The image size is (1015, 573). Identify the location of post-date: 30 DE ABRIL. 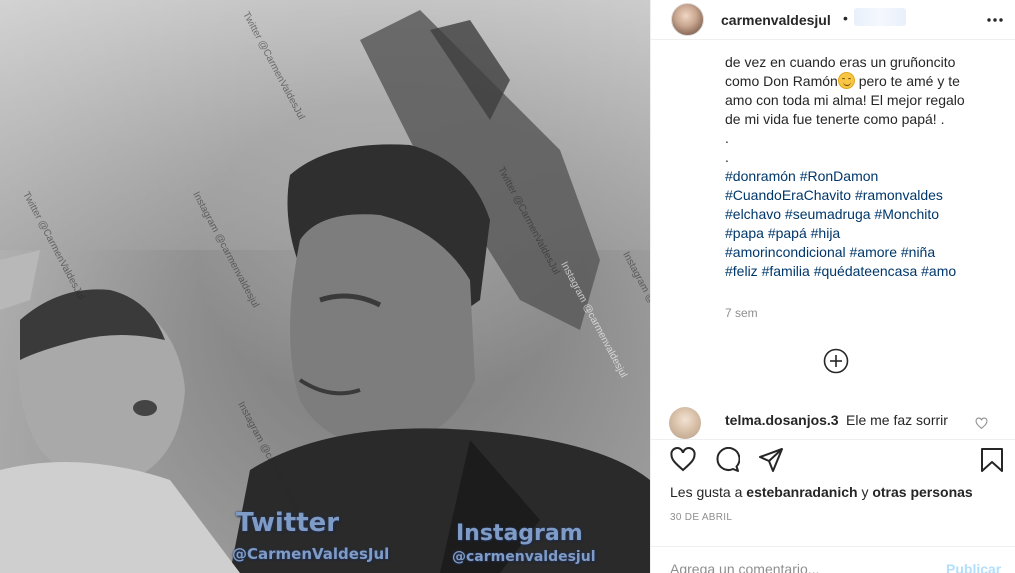
(701, 517).